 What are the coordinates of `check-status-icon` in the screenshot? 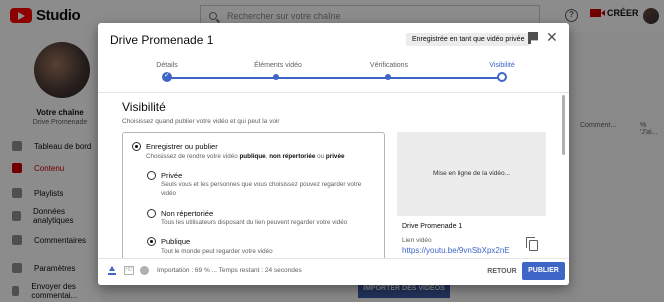 It's located at (144, 270).